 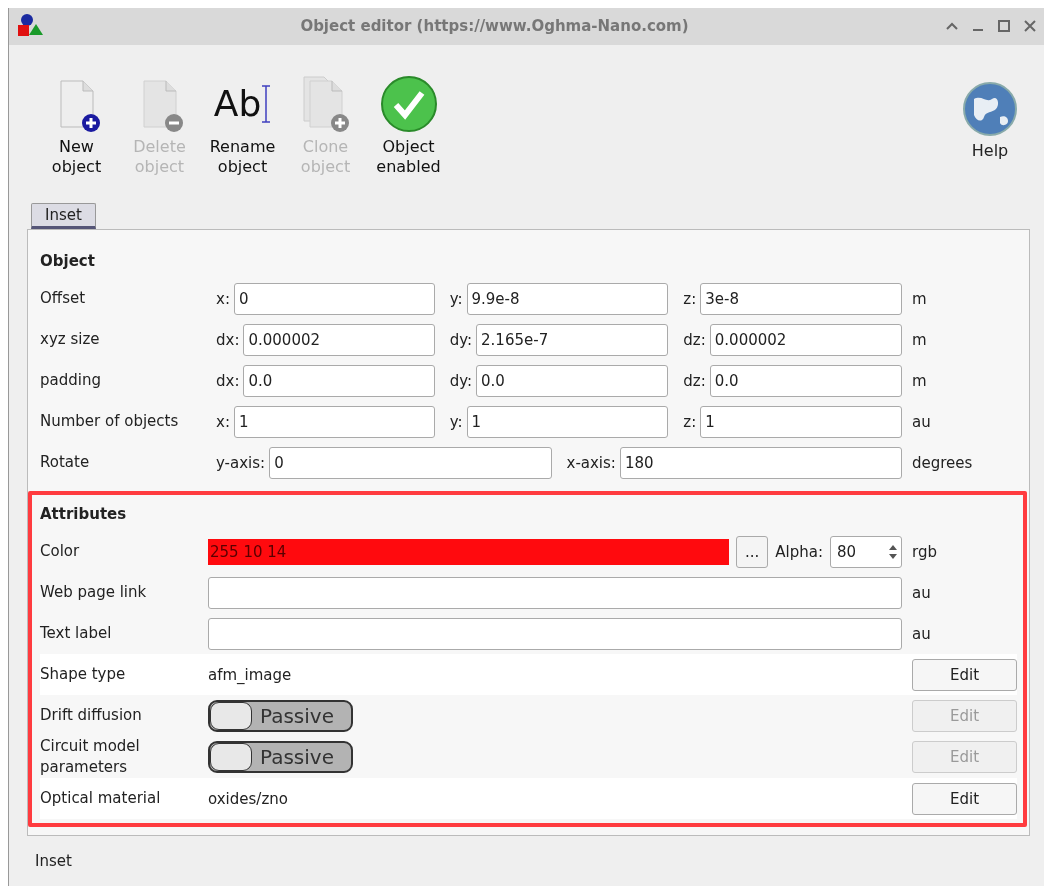 What do you see at coordinates (866, 551) in the screenshot?
I see `alpha-spinbox: 80` at bounding box center [866, 551].